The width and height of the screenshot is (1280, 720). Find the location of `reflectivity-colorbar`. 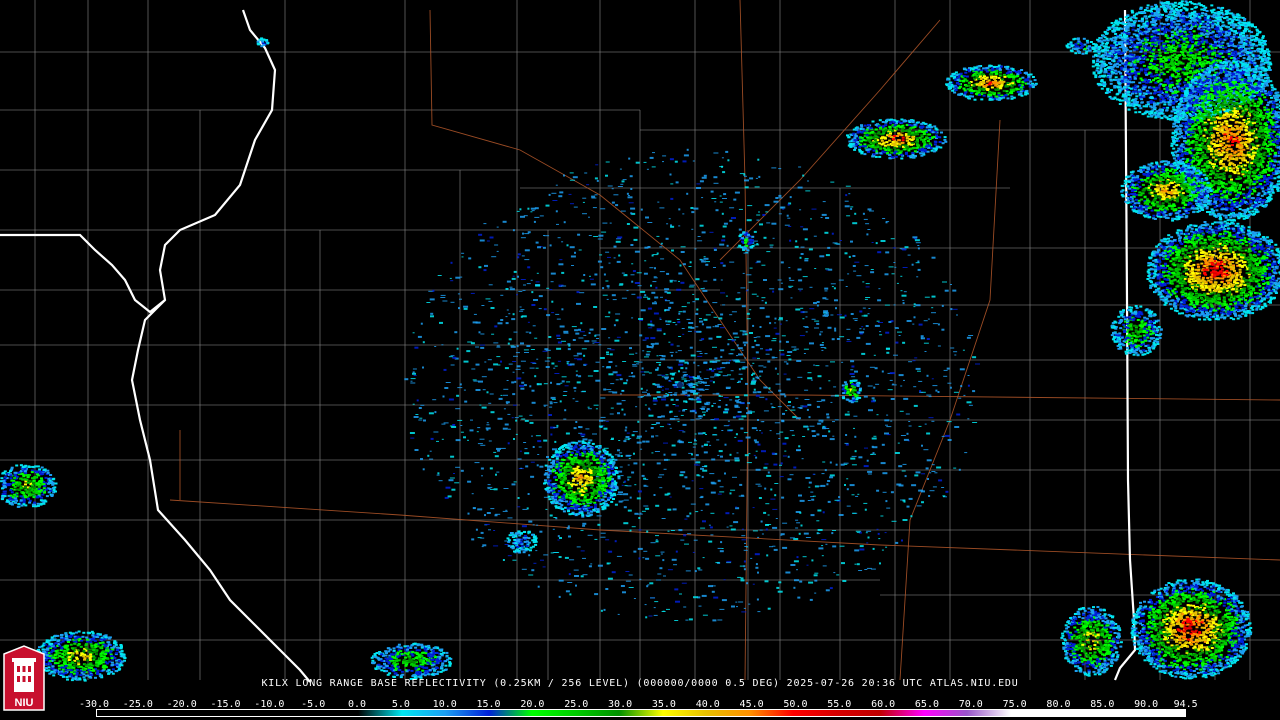

reflectivity-colorbar is located at coordinates (641, 713).